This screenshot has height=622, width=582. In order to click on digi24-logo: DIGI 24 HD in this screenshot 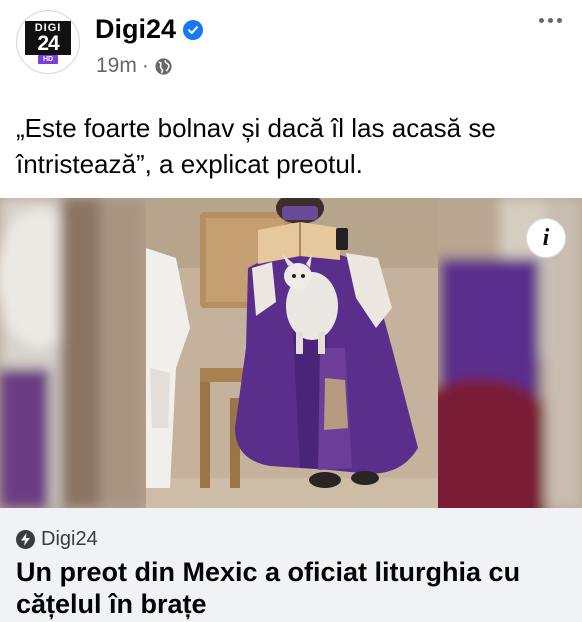, I will do `click(48, 42)`.